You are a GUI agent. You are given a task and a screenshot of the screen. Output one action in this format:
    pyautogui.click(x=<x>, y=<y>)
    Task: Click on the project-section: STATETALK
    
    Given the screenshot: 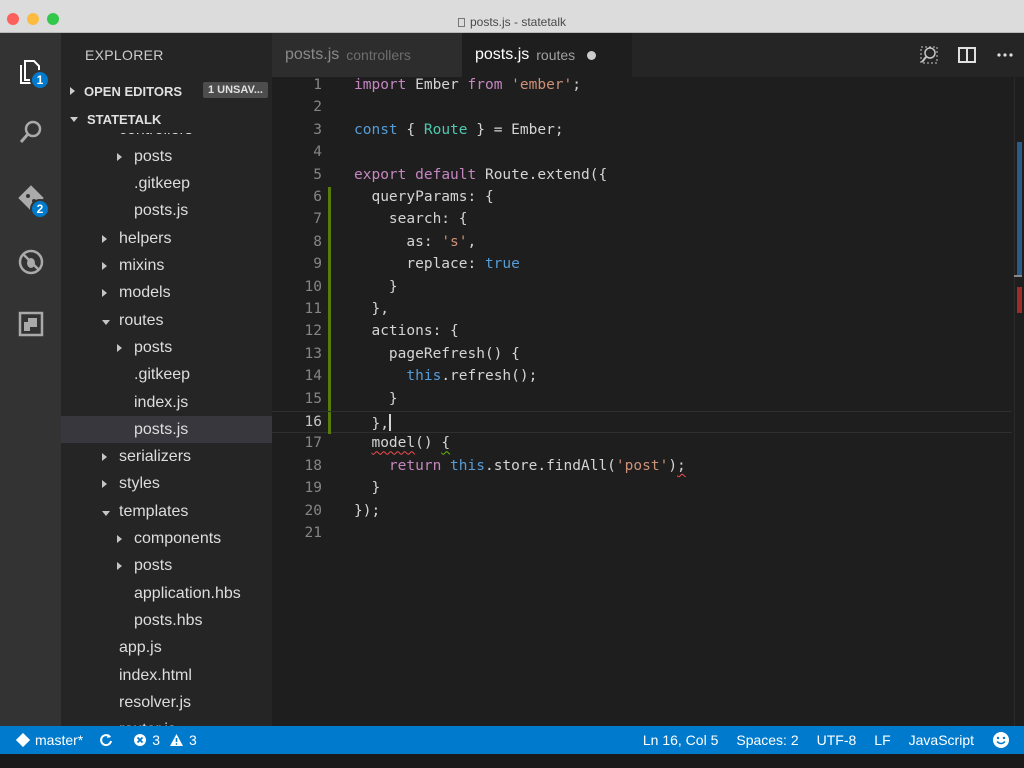 What is the action you would take?
    pyautogui.click(x=166, y=119)
    